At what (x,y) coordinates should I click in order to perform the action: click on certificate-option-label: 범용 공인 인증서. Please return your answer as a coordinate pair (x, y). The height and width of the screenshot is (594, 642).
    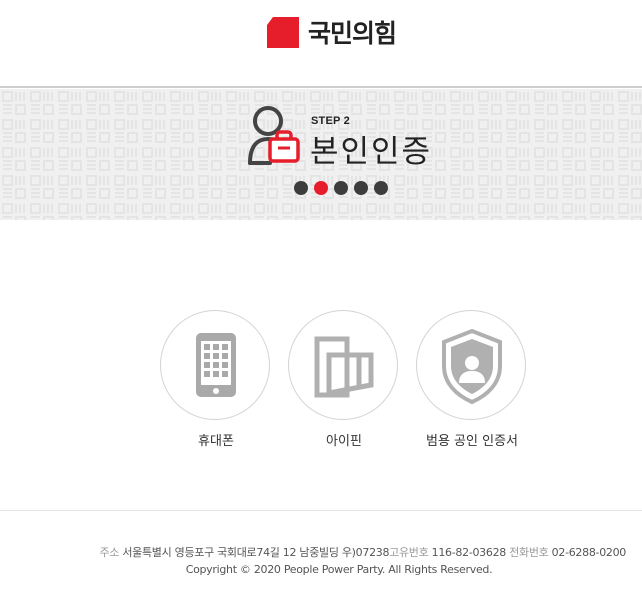
    Looking at the image, I should click on (472, 439).